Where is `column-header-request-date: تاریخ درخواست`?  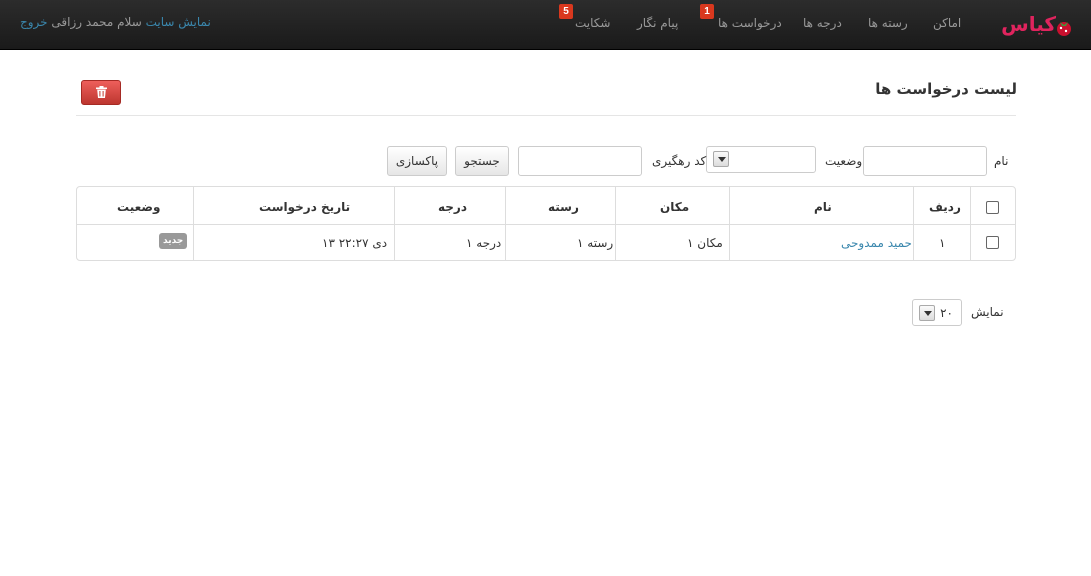 column-header-request-date: تاریخ درخواست is located at coordinates (304, 207).